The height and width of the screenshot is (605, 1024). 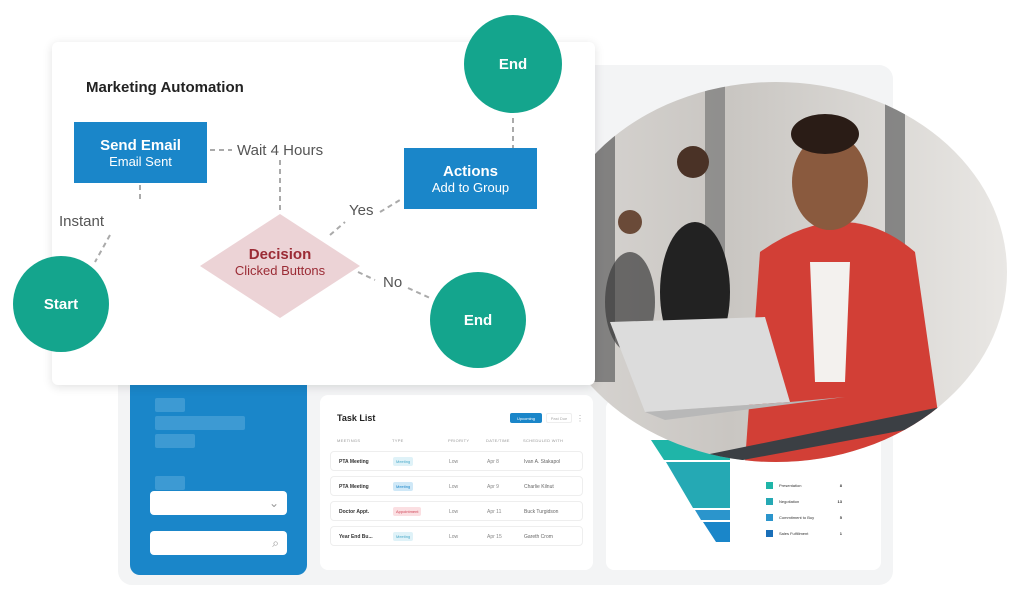 What do you see at coordinates (470, 171) in the screenshot?
I see `node-title: Actions` at bounding box center [470, 171].